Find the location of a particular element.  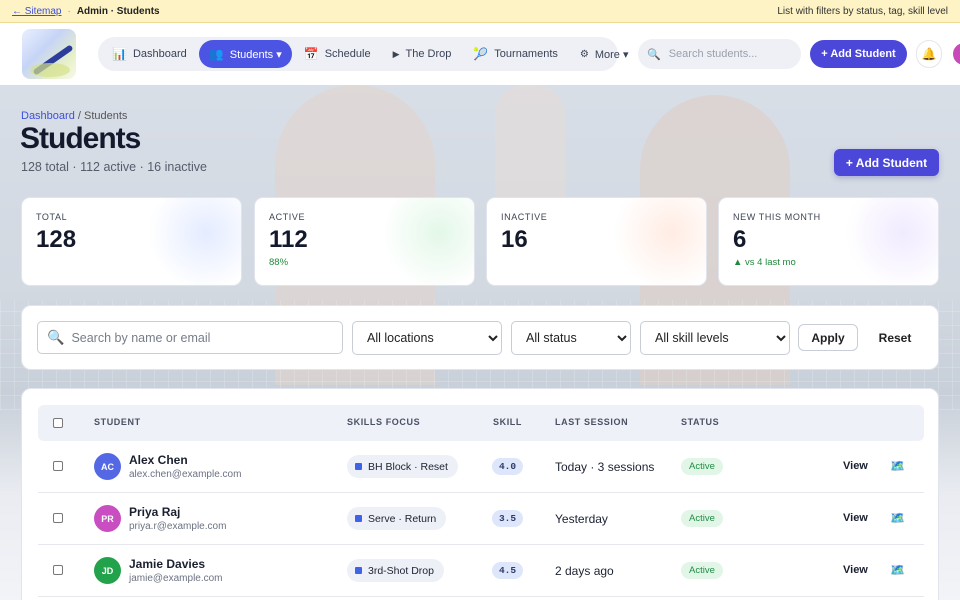

nav-tournaments: 🎾 Tournaments is located at coordinates (515, 54).